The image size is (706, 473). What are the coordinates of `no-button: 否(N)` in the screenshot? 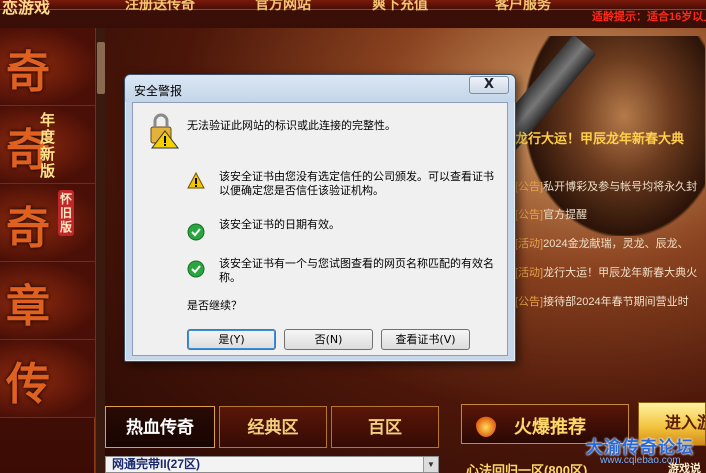 It's located at (328, 339).